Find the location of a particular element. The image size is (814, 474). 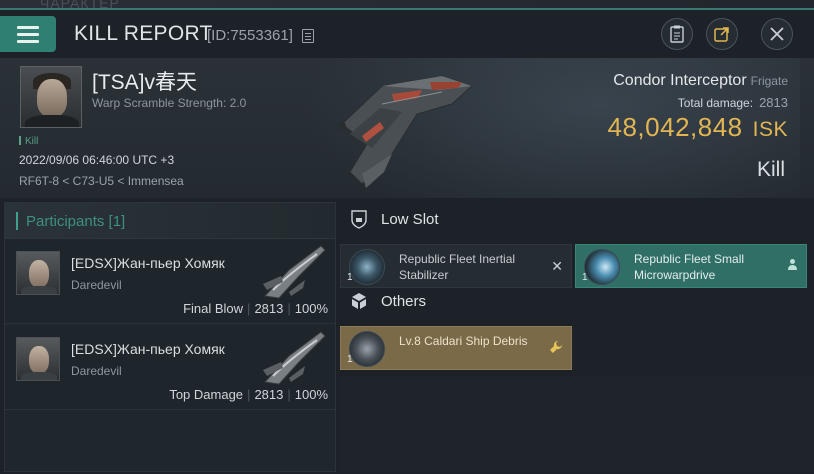

victim-portrait is located at coordinates (51, 97).